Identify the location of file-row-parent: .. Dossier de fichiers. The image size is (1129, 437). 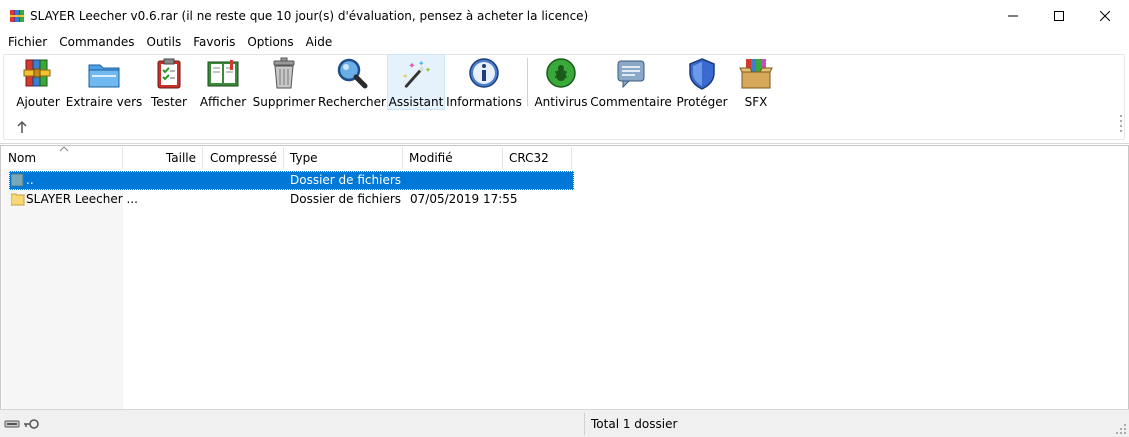
(291, 180).